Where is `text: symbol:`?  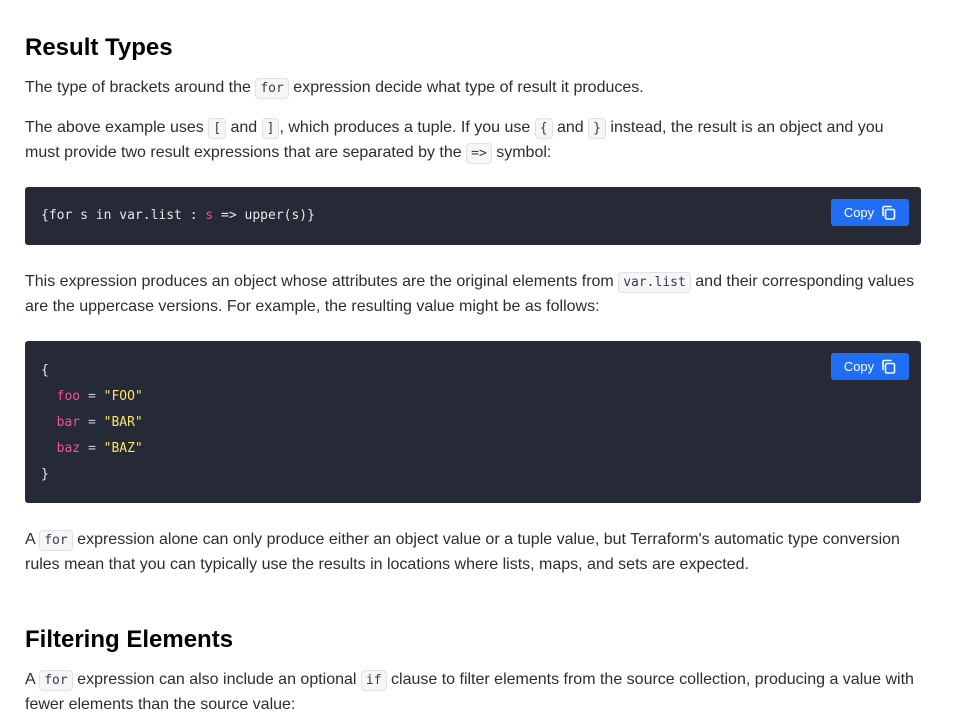
text: symbol: is located at coordinates (521, 152).